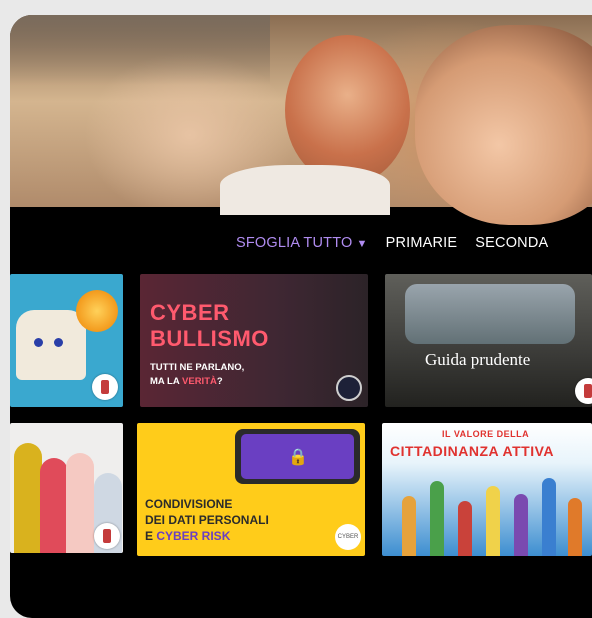 Image resolution: width=592 pixels, height=618 pixels. I want to click on nav-item-primarie: PRIMARIE, so click(422, 243).